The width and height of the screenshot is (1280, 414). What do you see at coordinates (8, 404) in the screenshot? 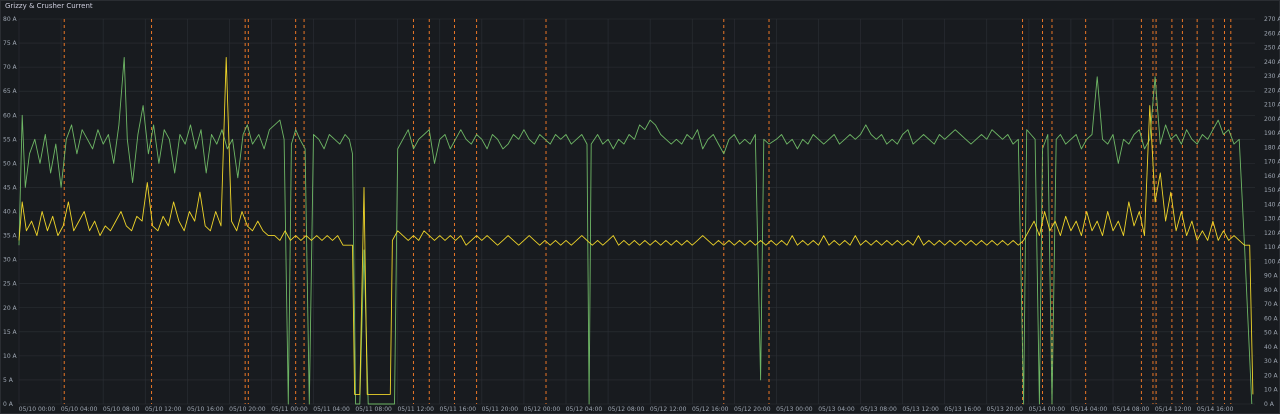
I see `y-left-tick-label: 0 A` at bounding box center [8, 404].